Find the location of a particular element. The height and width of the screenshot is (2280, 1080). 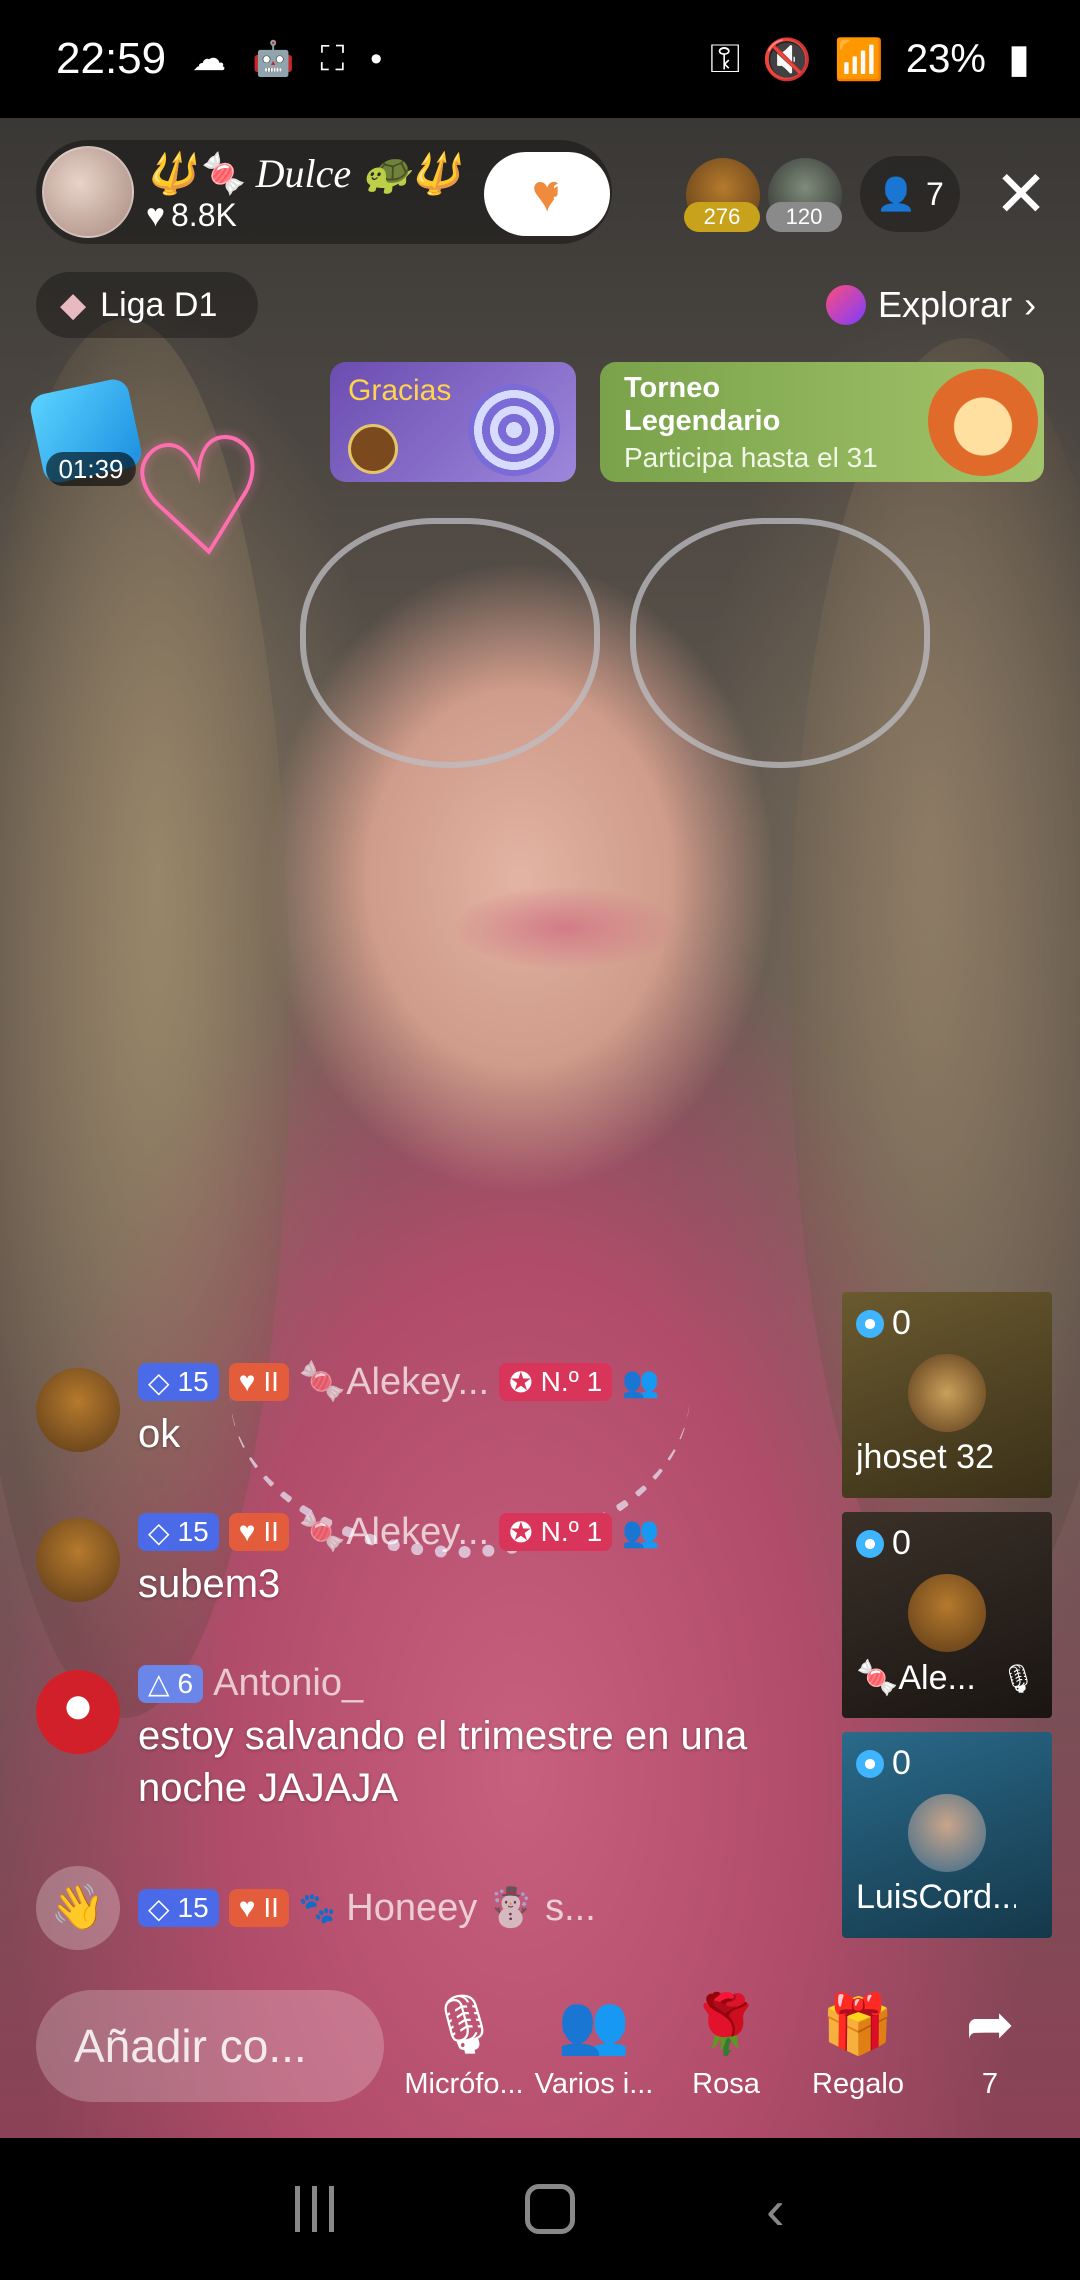

torneo-banner: Torneo Legendario Participa hasta el 31 is located at coordinates (822, 422).